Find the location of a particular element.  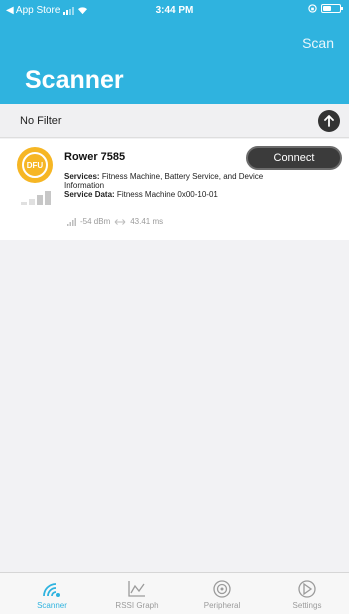

status-right is located at coordinates (325, 8).